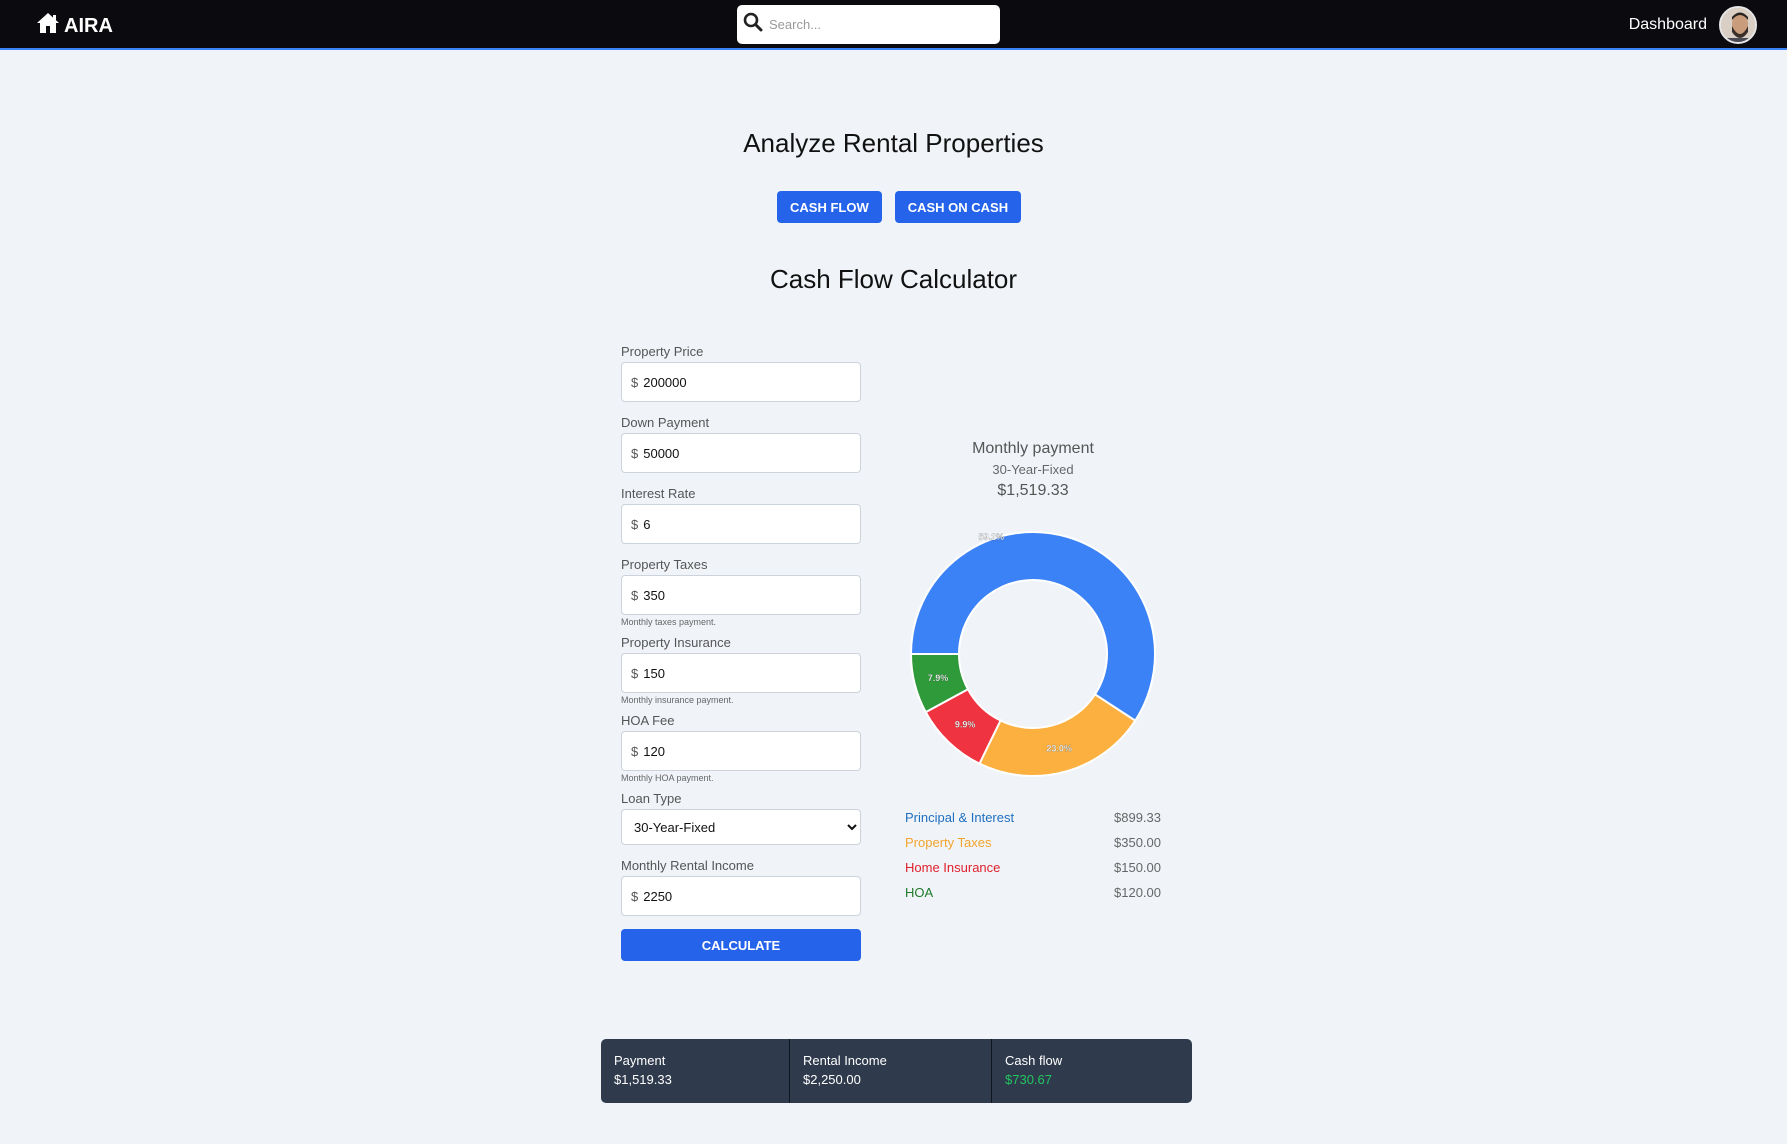  Describe the element at coordinates (677, 700) in the screenshot. I see `property-insurance-hint: Monthly insurance payment.` at that location.